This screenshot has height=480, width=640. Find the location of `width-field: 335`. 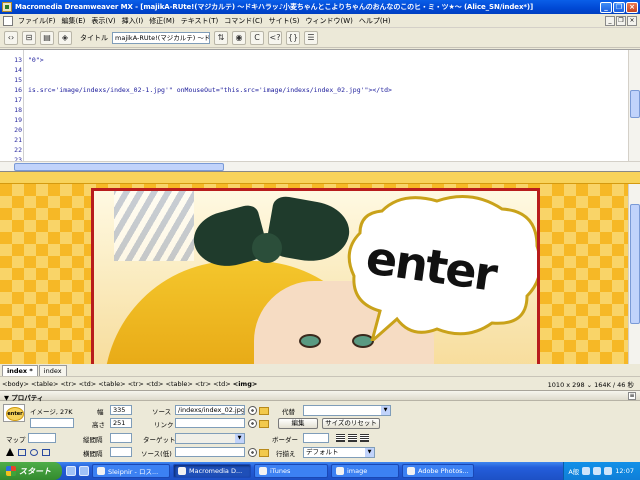

width-field: 335 is located at coordinates (121, 410).